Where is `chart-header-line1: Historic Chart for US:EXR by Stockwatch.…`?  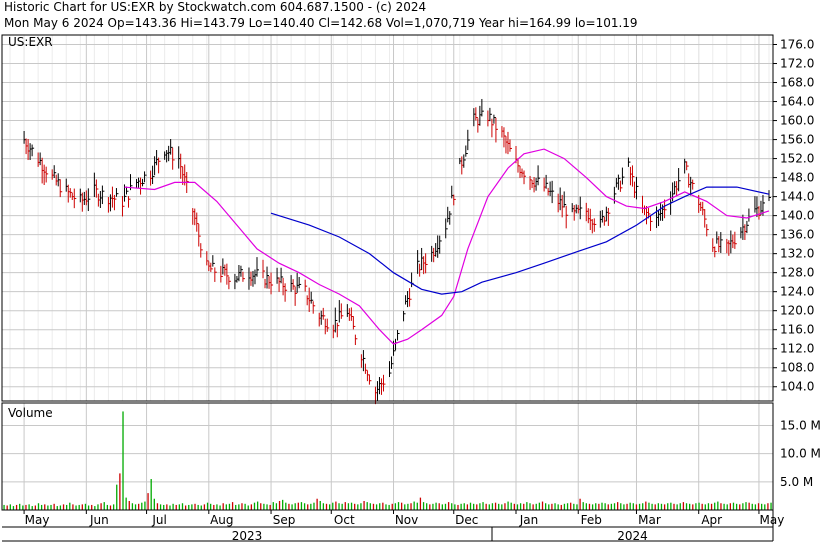 chart-header-line1: Historic Chart for US:EXR by Stockwatch.… is located at coordinates (215, 7).